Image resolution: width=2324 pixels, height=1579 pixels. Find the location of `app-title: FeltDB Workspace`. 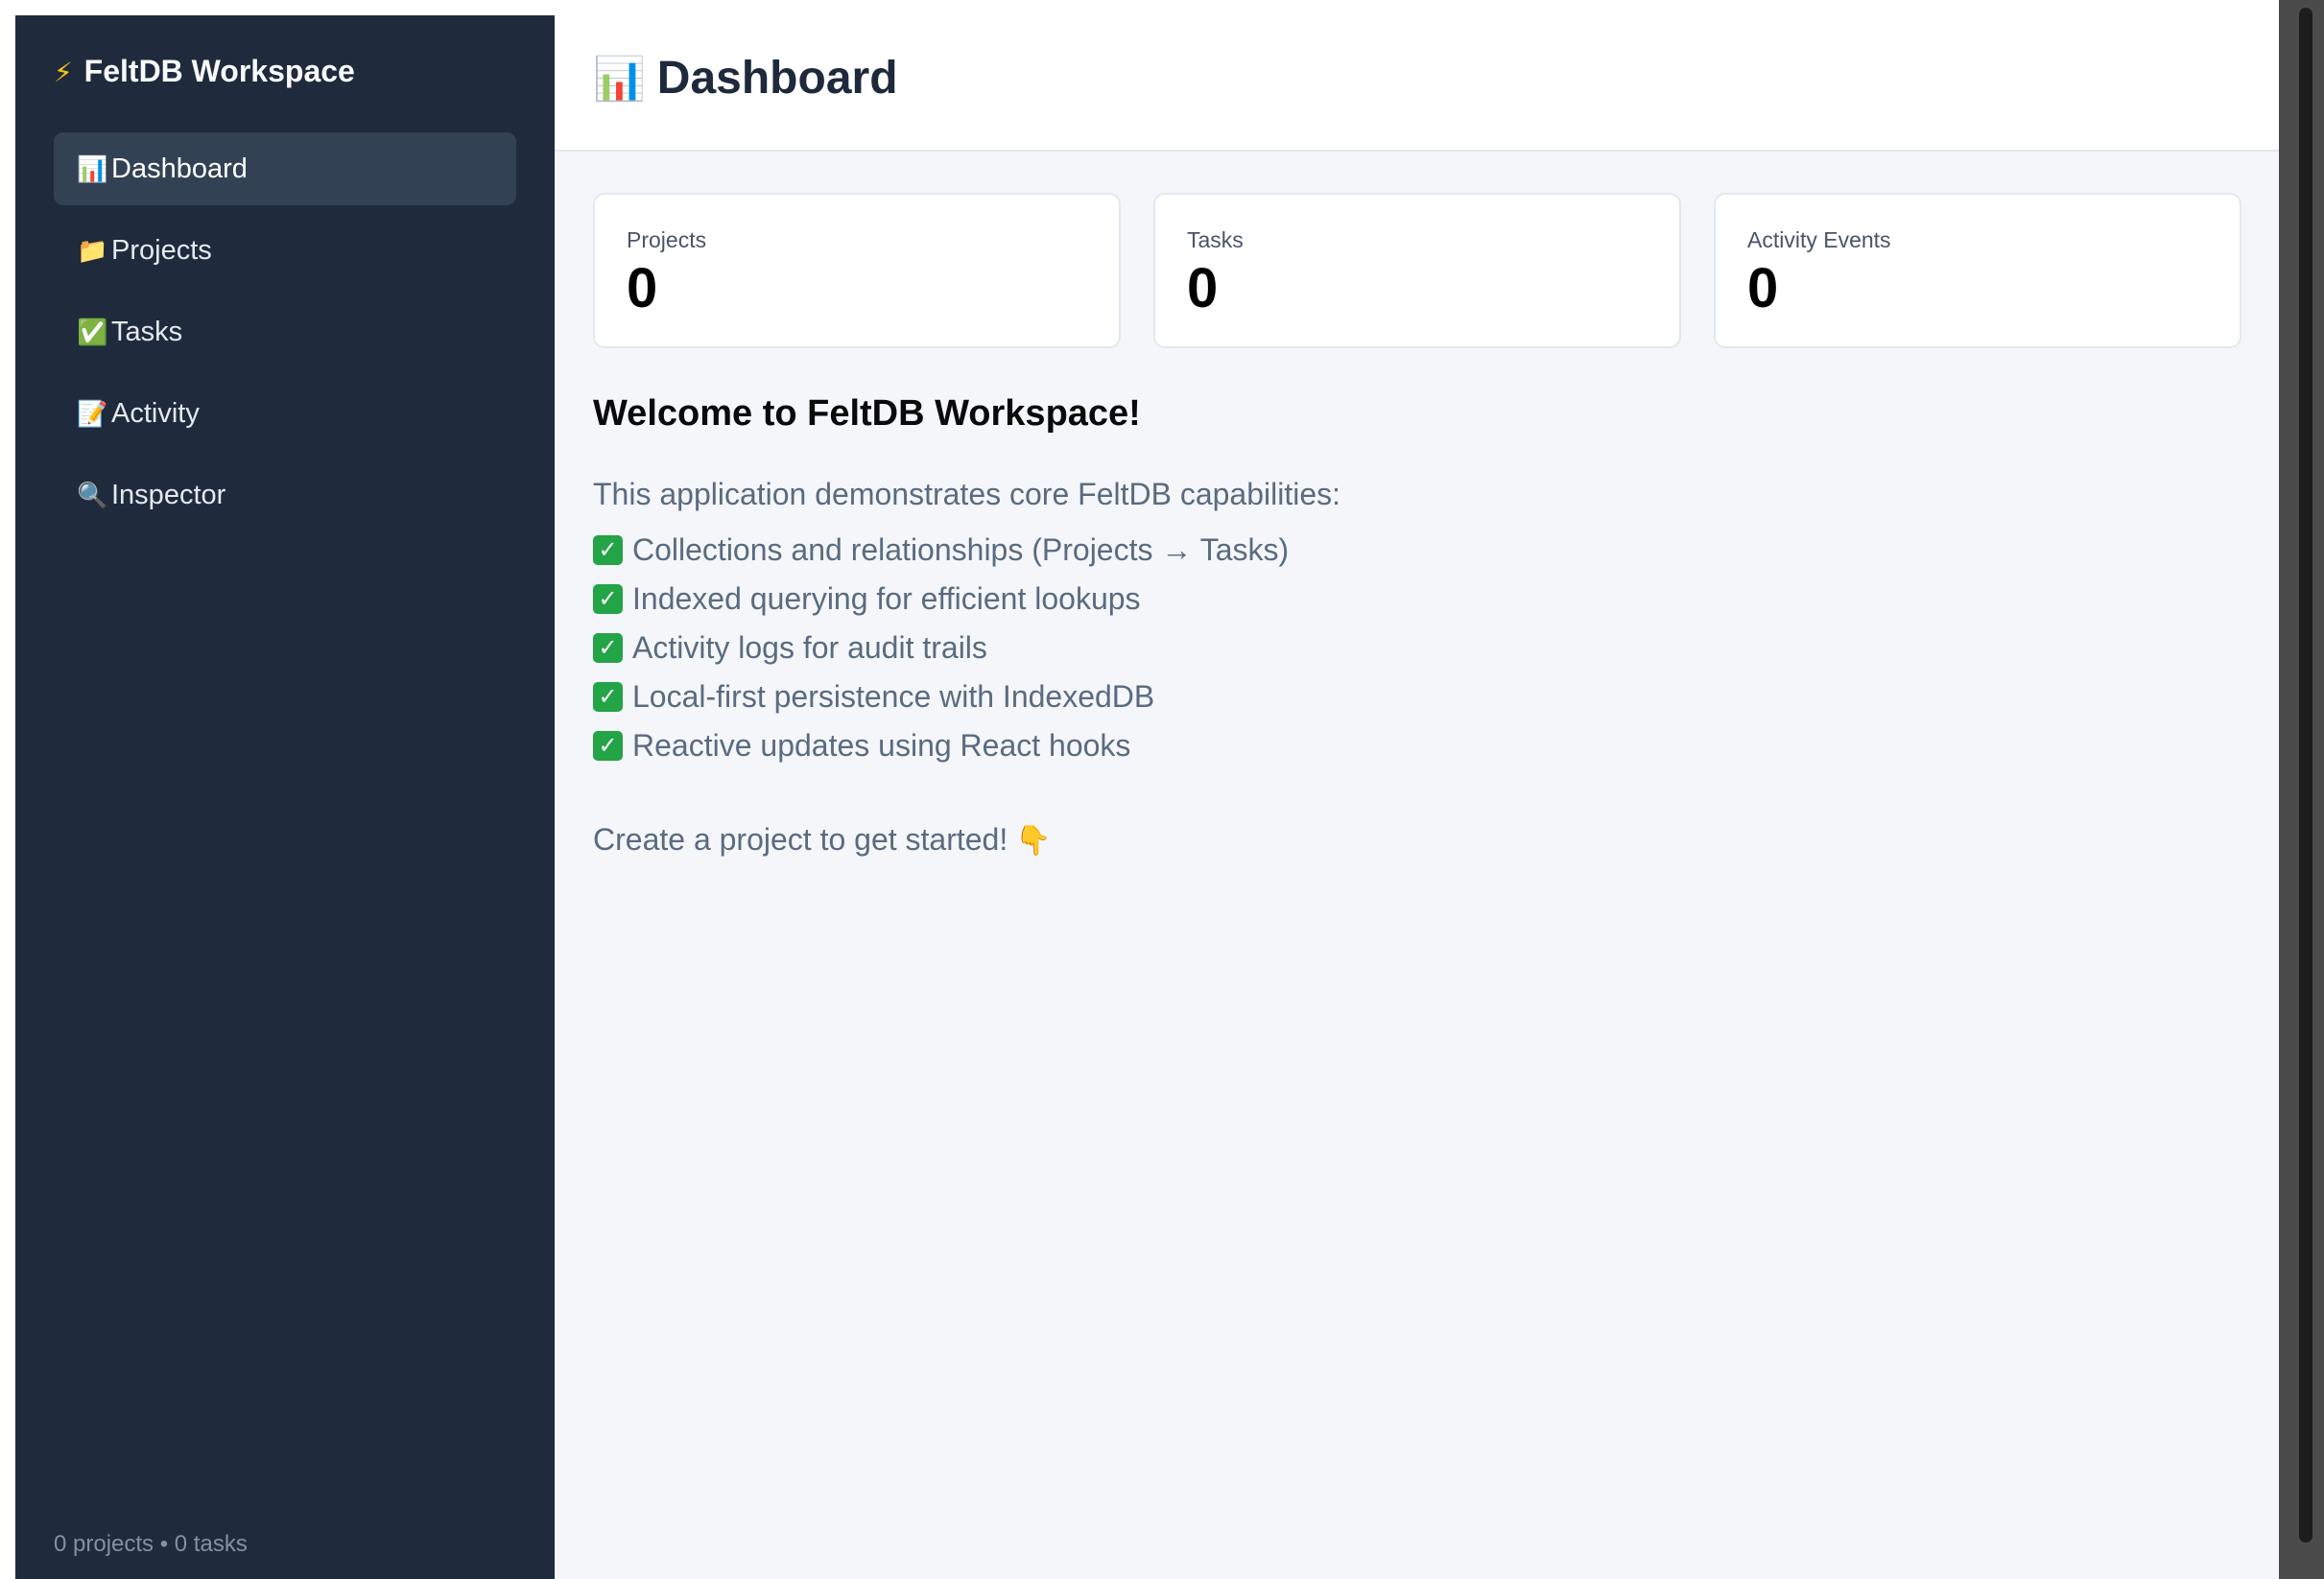

app-title: FeltDB Workspace is located at coordinates (219, 71).